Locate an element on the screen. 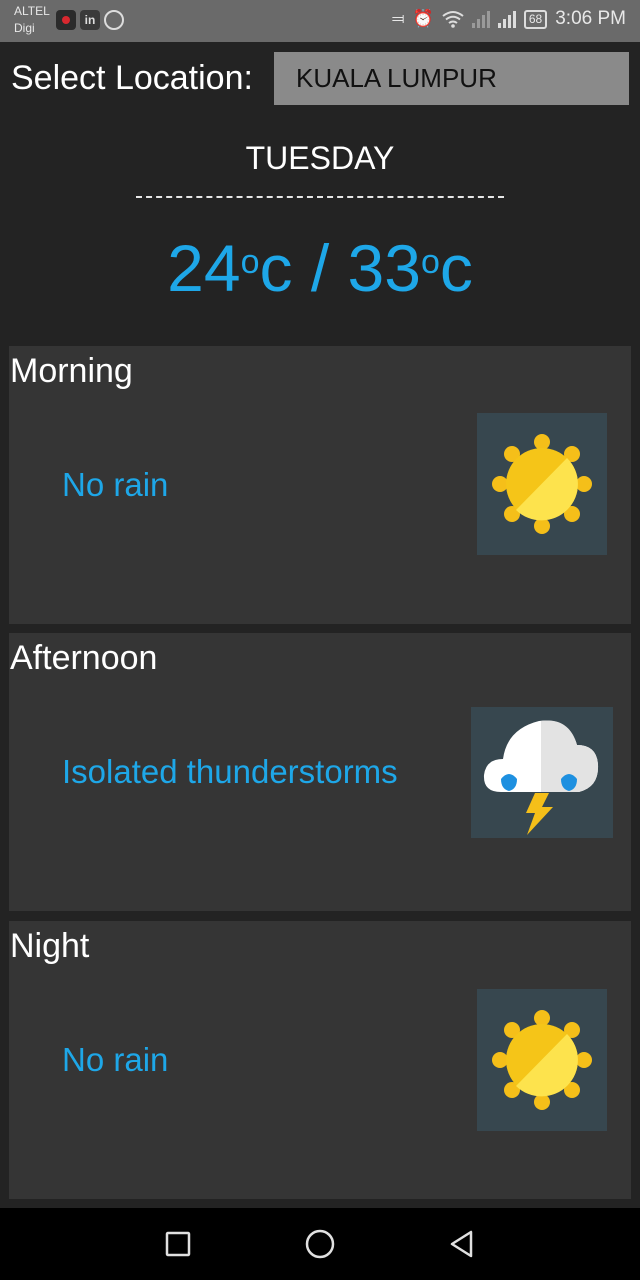 Image resolution: width=640 pixels, height=1280 pixels. carrier-info: ALTEL Digi is located at coordinates (32, 20).